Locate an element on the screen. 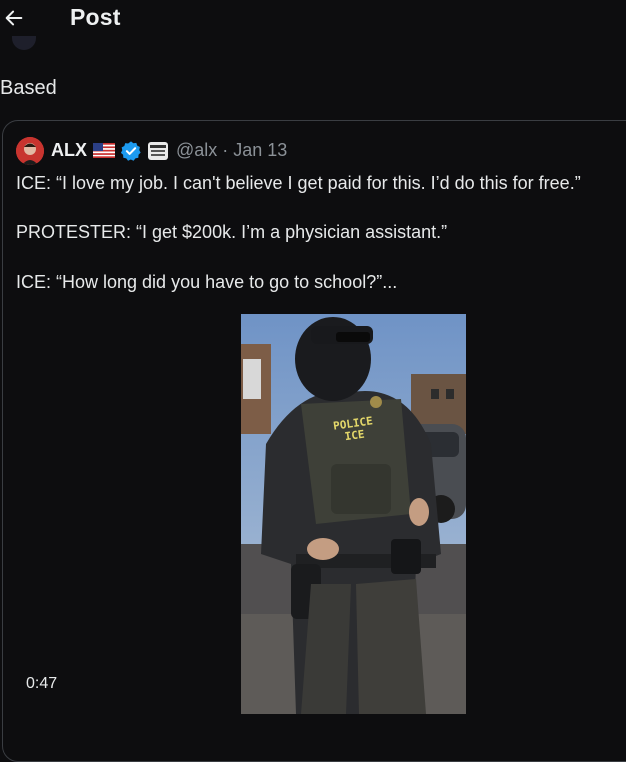 The height and width of the screenshot is (762, 626). arrow-left-icon is located at coordinates (14, 18).